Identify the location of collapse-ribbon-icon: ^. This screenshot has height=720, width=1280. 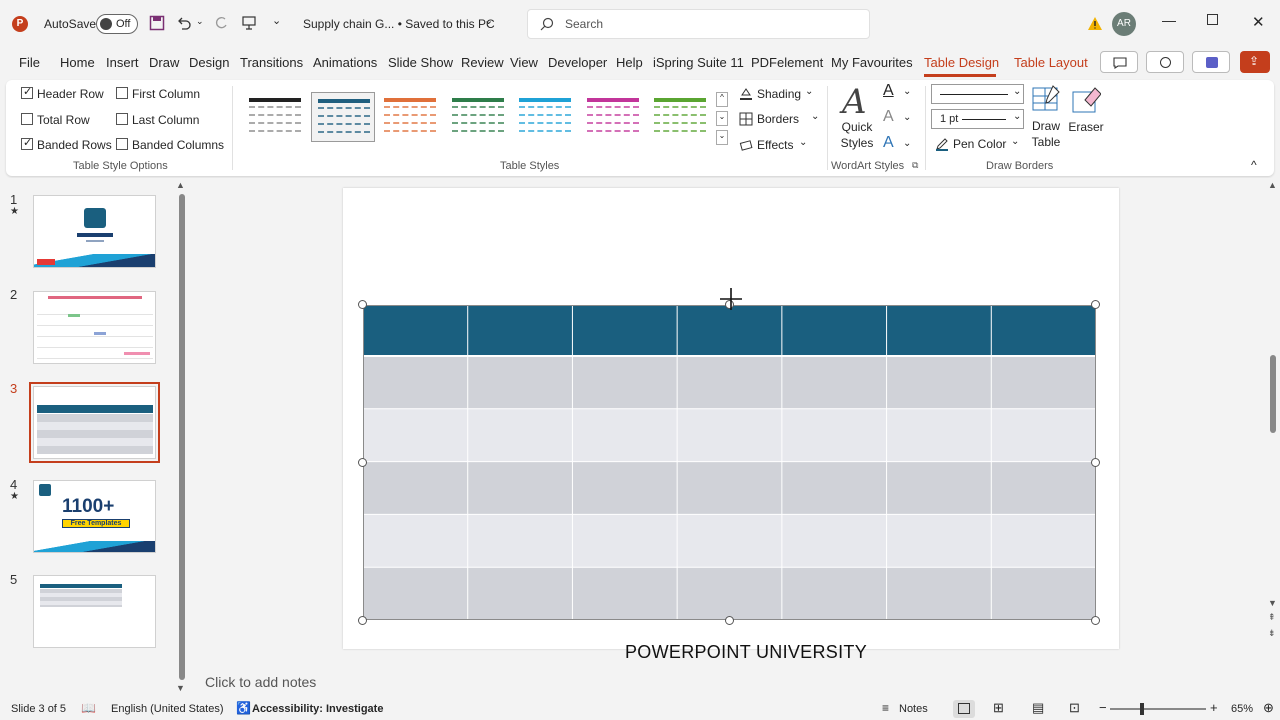
(1254, 165).